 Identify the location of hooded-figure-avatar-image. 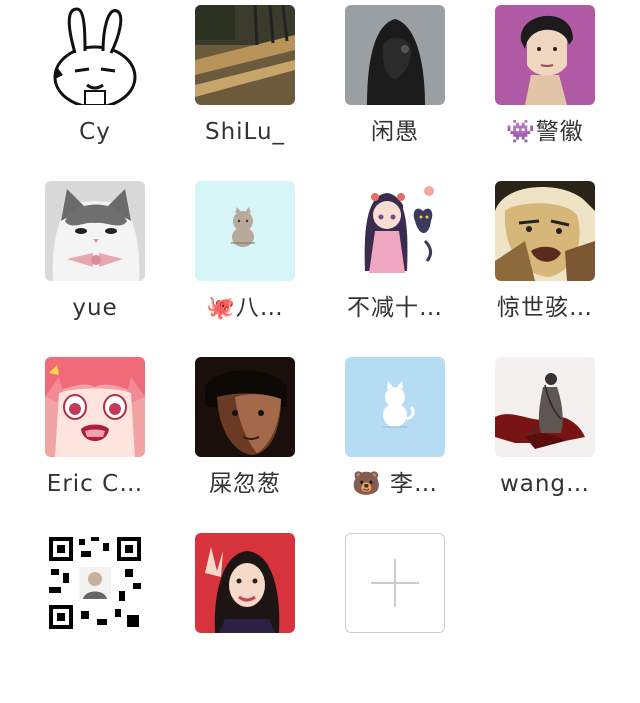
(395, 55).